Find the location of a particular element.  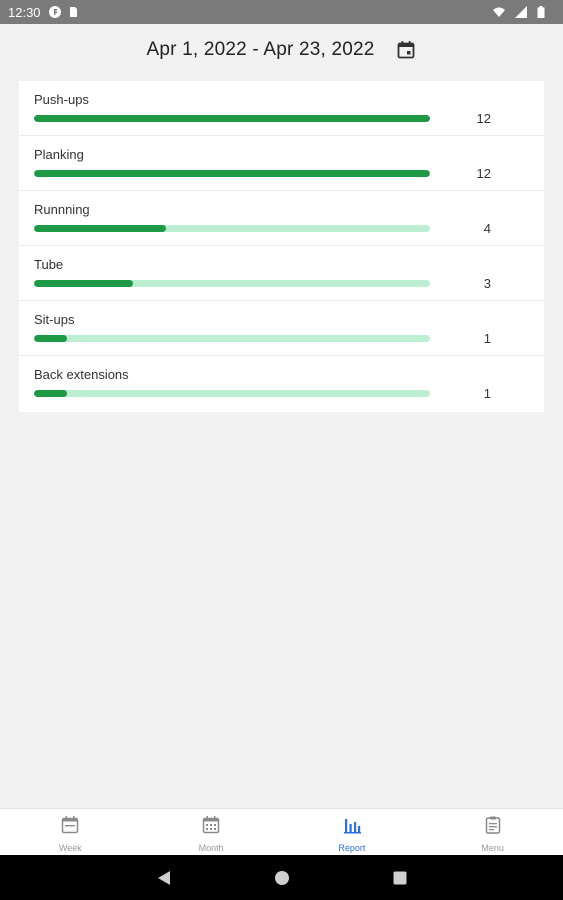

calendar-icon is located at coordinates (406, 50).